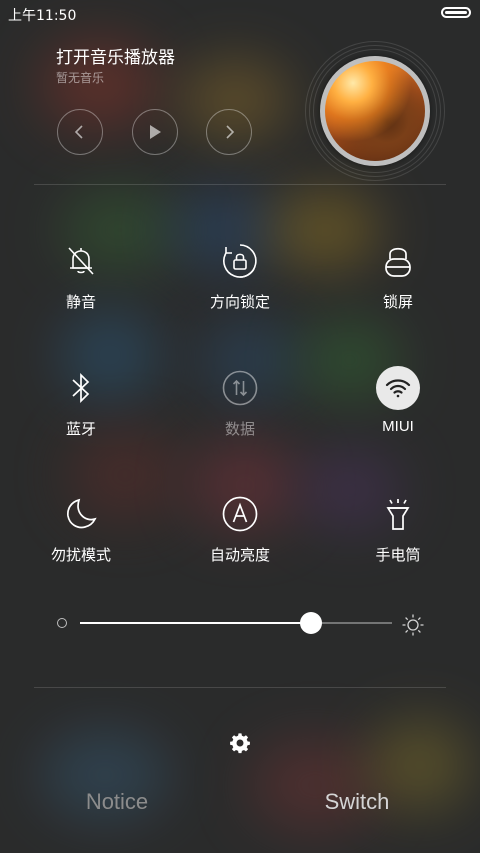 This screenshot has height=853, width=480. I want to click on bluetooth-icon, so click(81, 388).